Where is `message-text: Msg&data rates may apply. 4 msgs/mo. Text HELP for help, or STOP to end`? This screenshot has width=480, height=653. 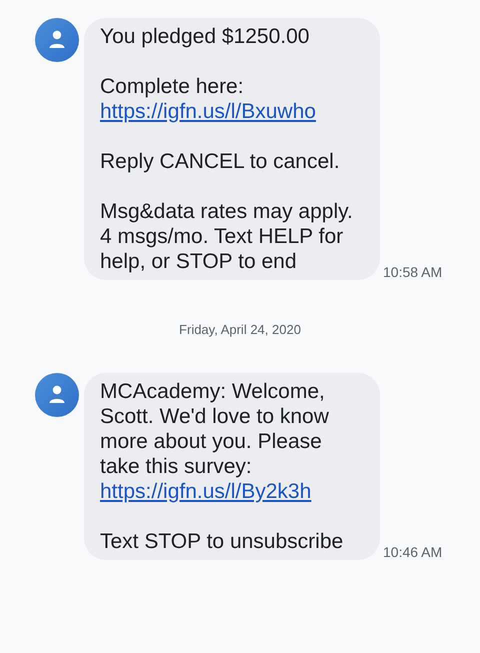 message-text: Msg&data rates may apply. 4 msgs/mo. Text HELP for help, or STOP to end is located at coordinates (227, 236).